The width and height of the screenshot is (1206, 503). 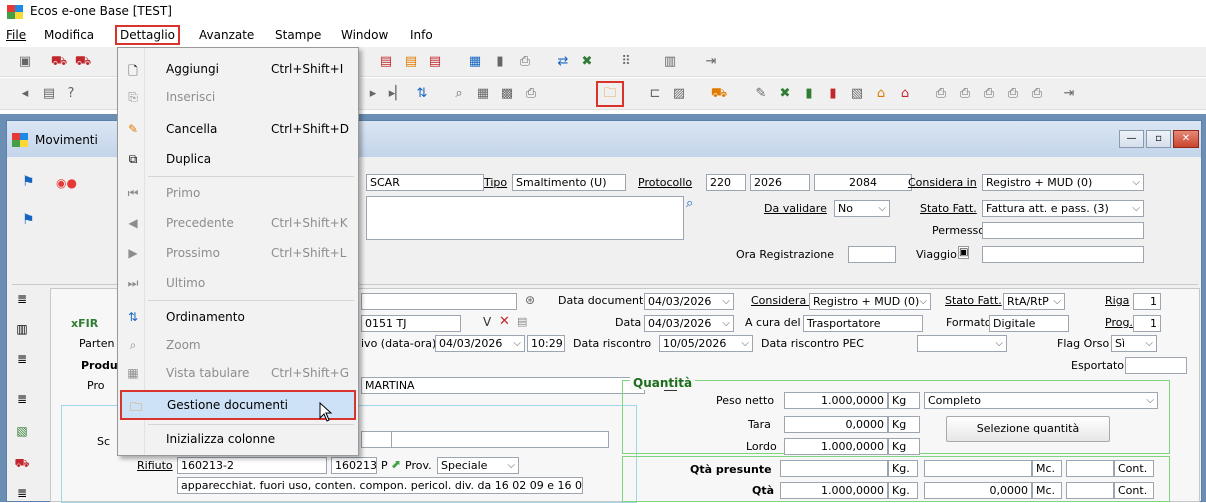 I want to click on lordo-field: 1.000,0000, so click(x=836, y=446).